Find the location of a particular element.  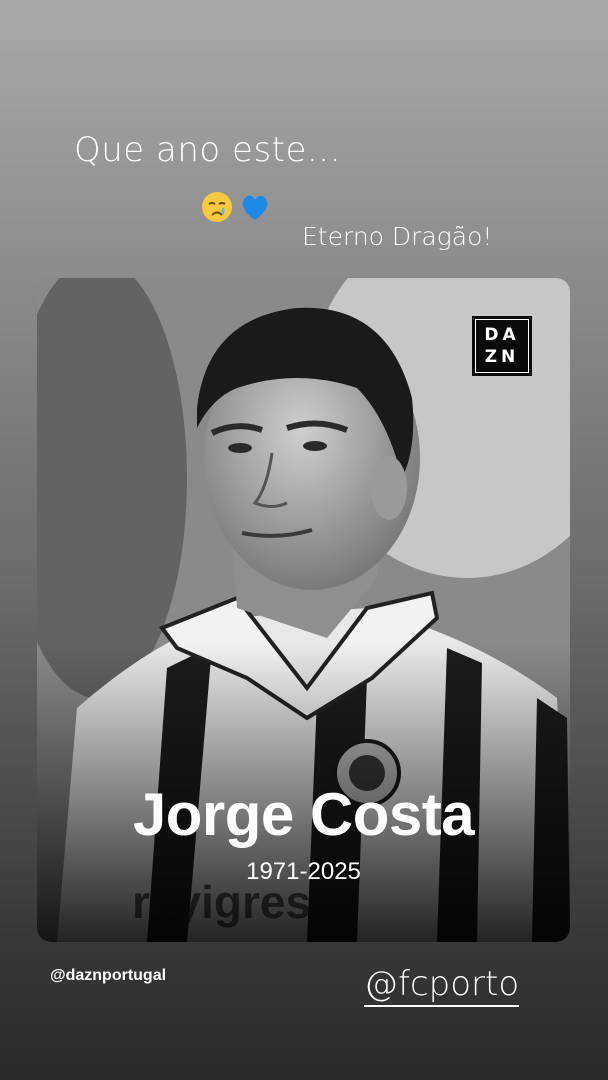

crying-face-icon is located at coordinates (217, 207).